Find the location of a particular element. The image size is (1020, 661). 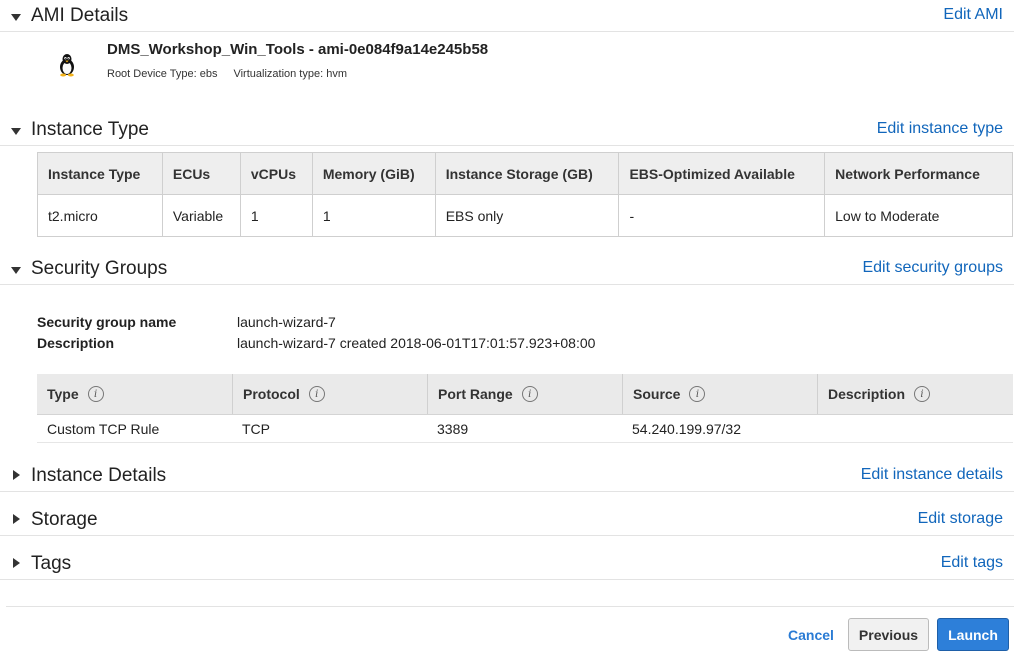

previous-button: Previous is located at coordinates (888, 634).